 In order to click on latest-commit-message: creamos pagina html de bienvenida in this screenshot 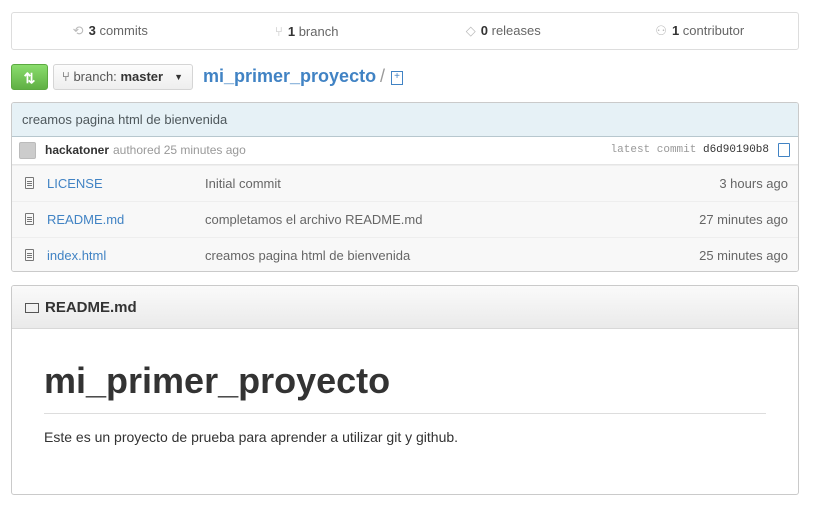, I will do `click(405, 120)`.